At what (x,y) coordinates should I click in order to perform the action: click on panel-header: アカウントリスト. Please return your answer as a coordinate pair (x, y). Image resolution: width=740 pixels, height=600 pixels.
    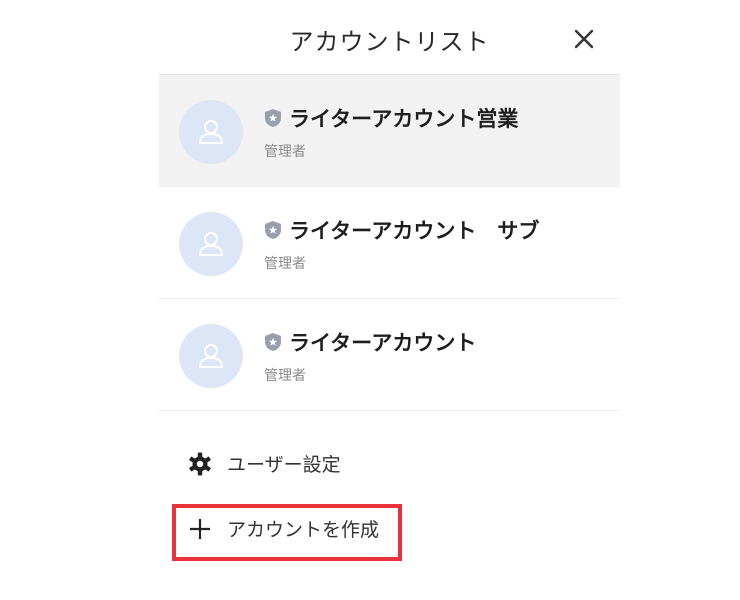
    Looking at the image, I should click on (389, 37).